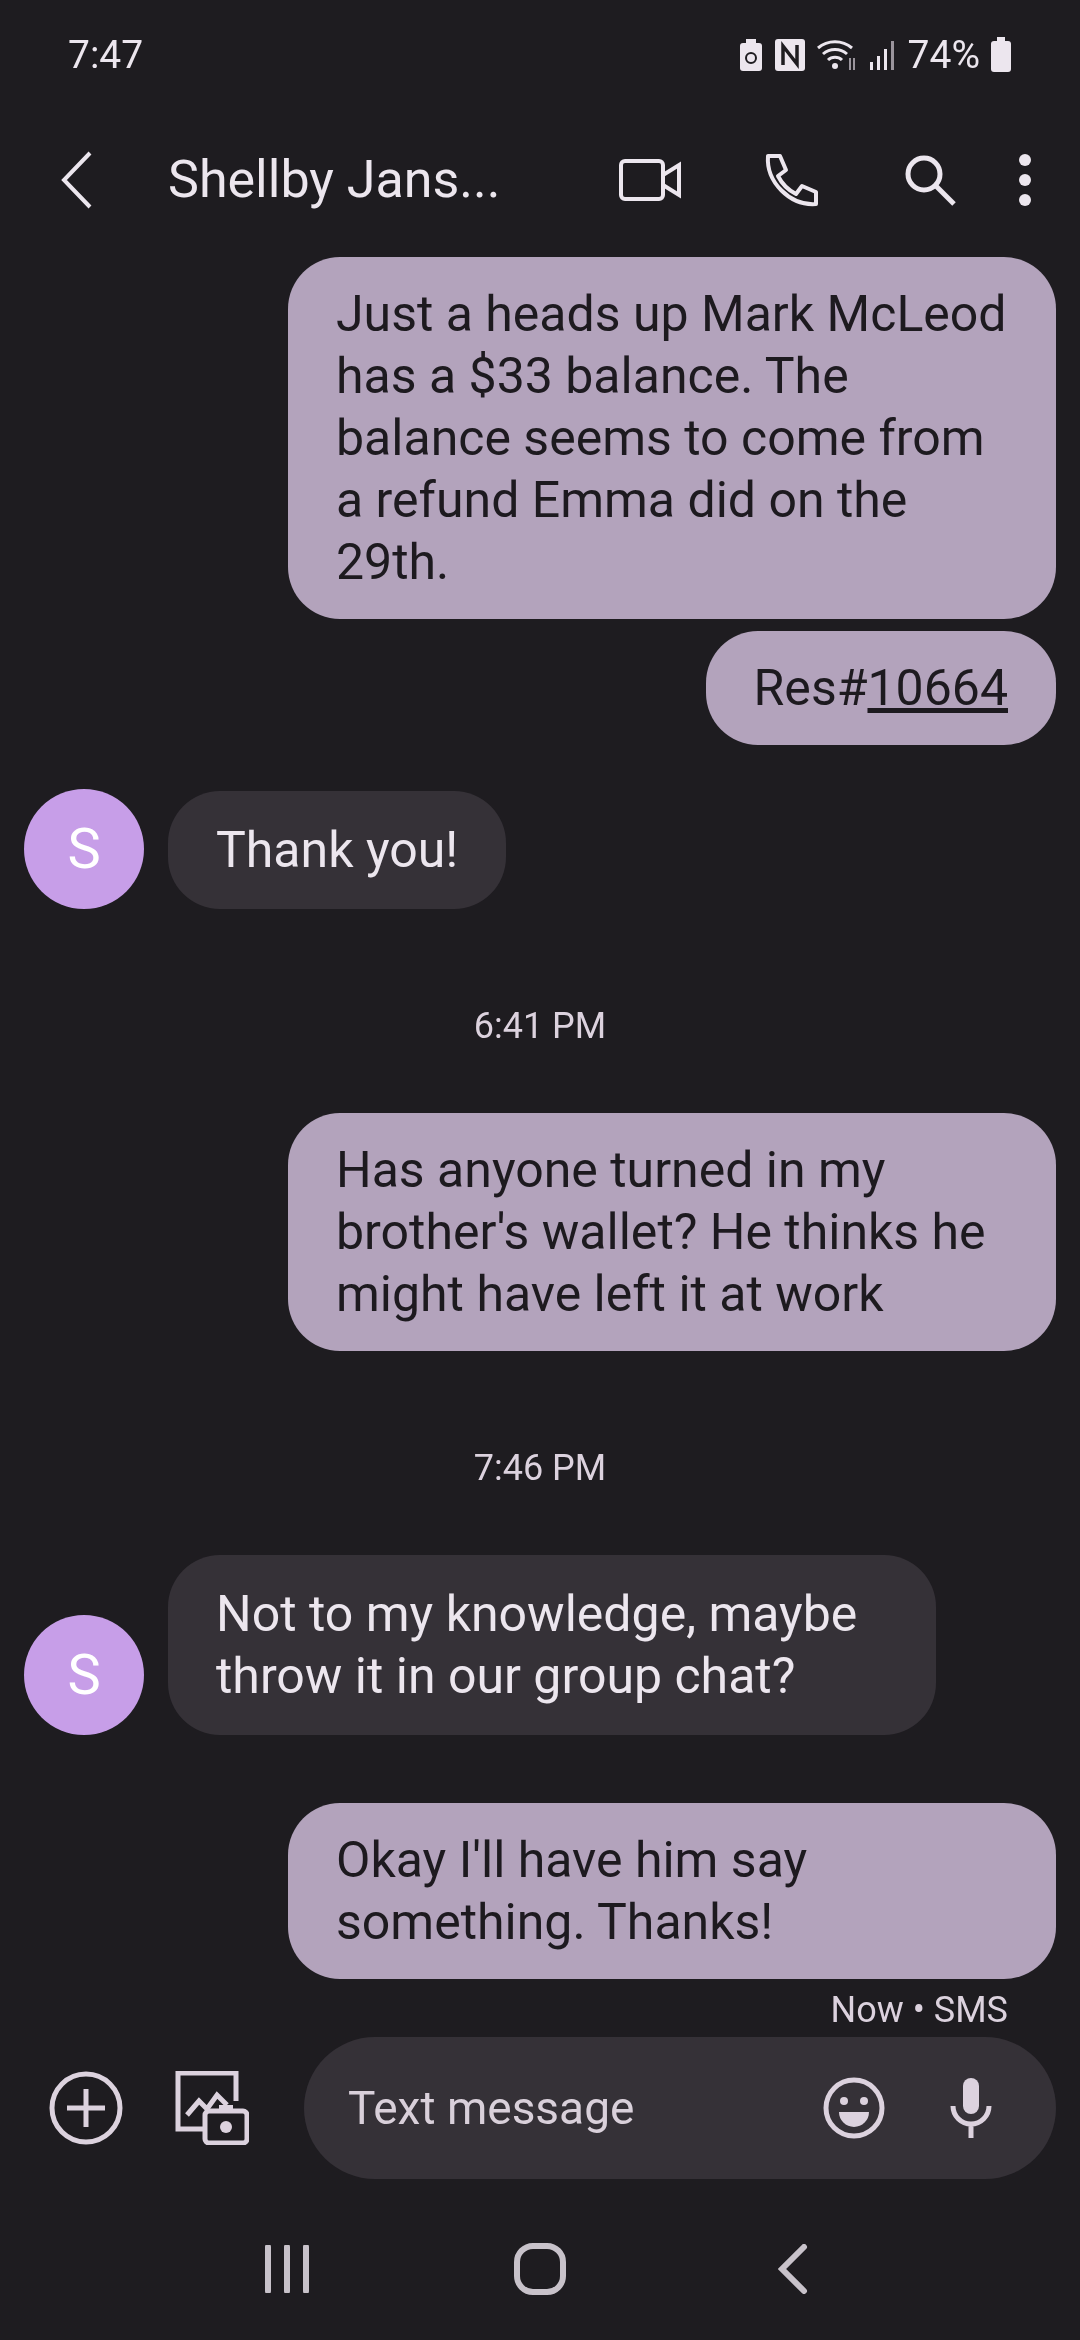 The width and height of the screenshot is (1080, 2340). I want to click on sent-message-bubble: Res#10664, so click(880, 688).